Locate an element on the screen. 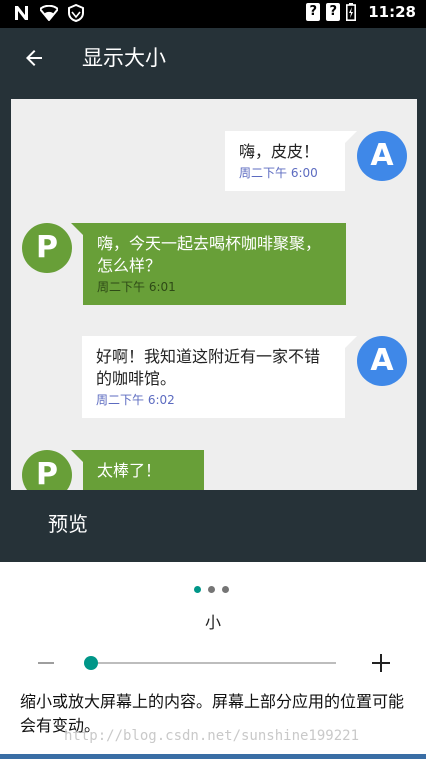 Image resolution: width=426 pixels, height=759 pixels. watermark: http://blog.csdn.net/sunshine199221 is located at coordinates (212, 736).